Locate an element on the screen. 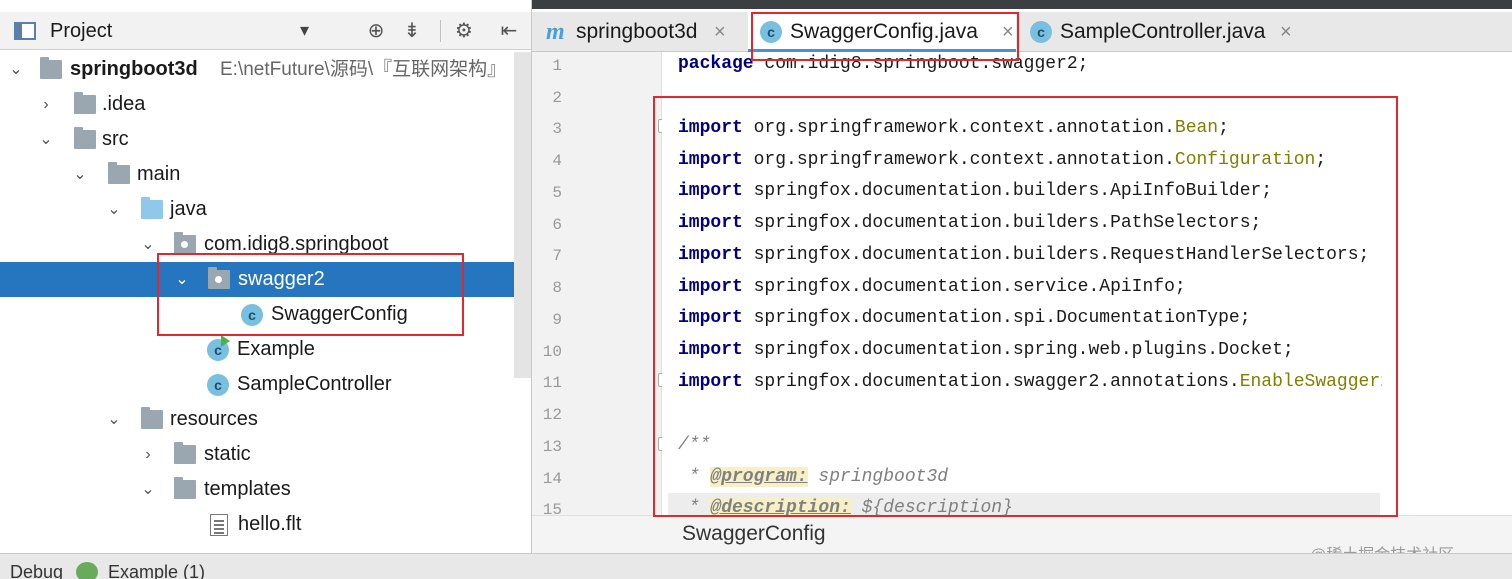  tab-label: springboot3d is located at coordinates (637, 31).